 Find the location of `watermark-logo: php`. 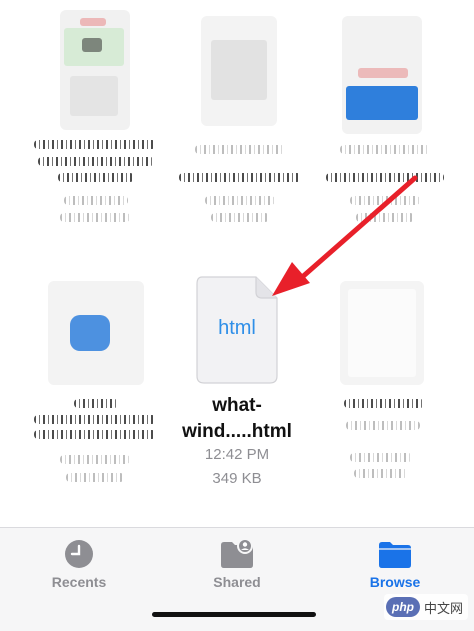

watermark-logo: php is located at coordinates (403, 607).